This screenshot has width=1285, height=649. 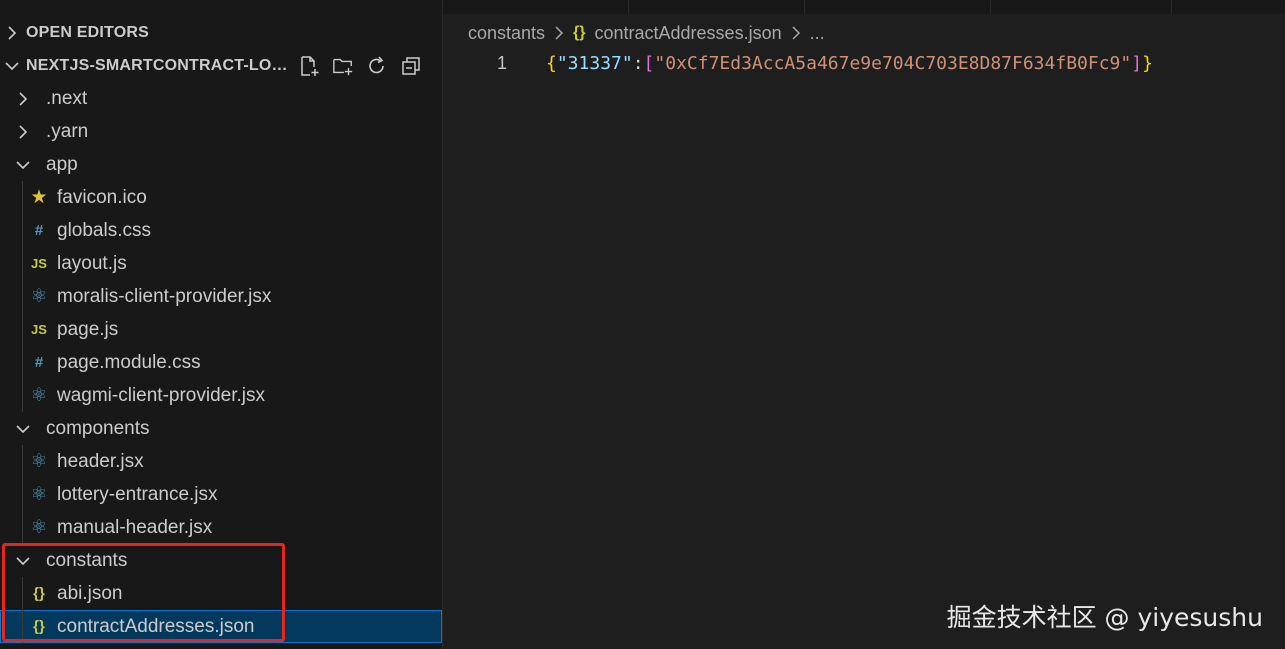 What do you see at coordinates (221, 494) in the screenshot?
I see `file-item: ⚛ lottery-entrance.jsx` at bounding box center [221, 494].